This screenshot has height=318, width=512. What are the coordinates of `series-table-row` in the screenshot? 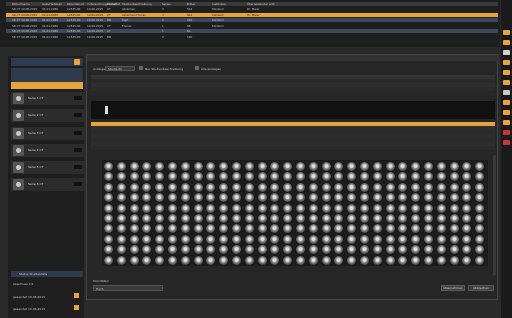 It's located at (293, 148).